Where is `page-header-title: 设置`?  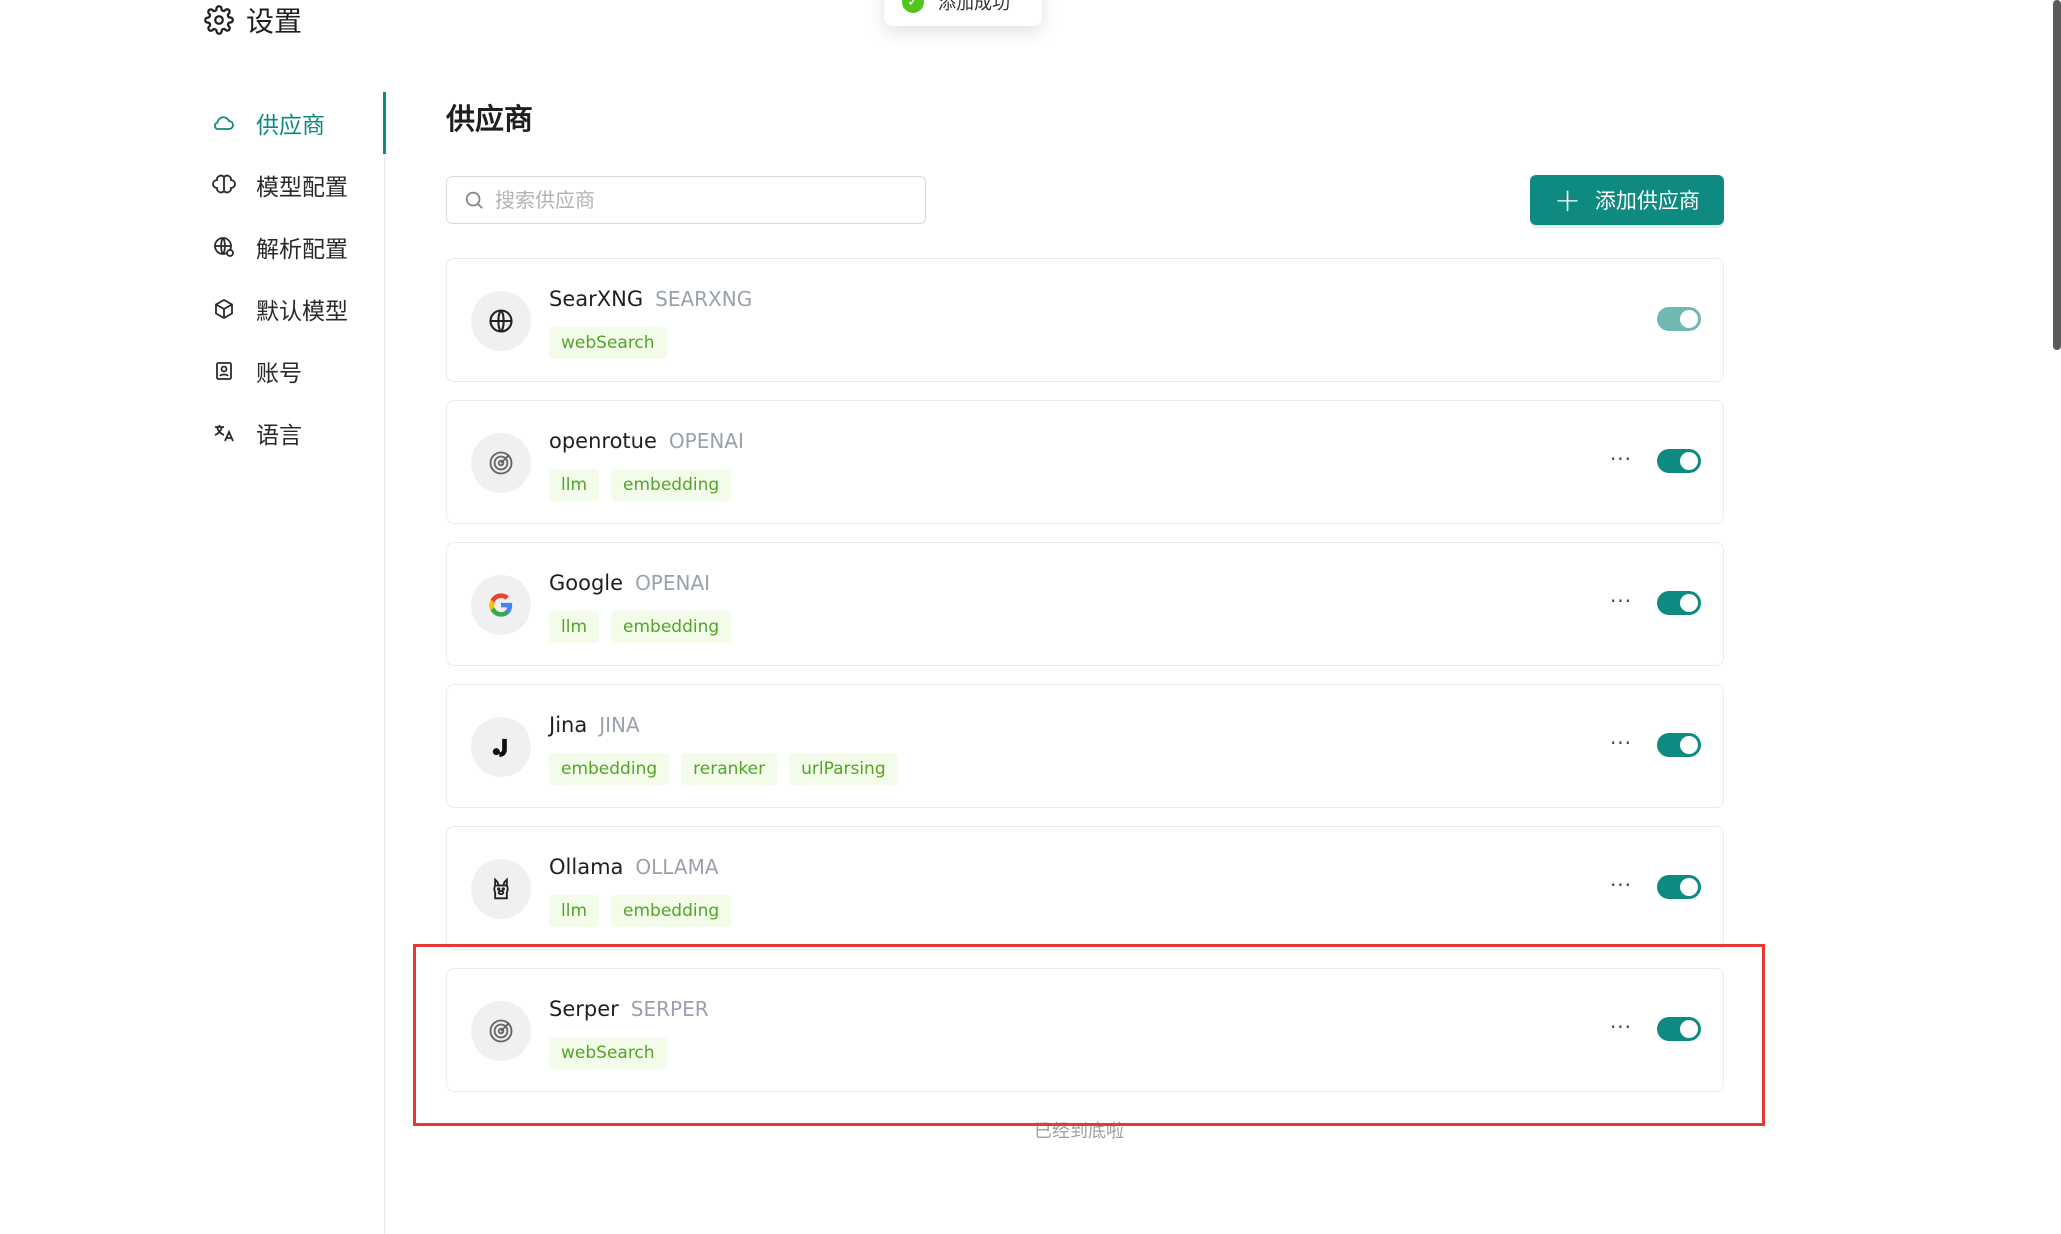 page-header-title: 设置 is located at coordinates (274, 21).